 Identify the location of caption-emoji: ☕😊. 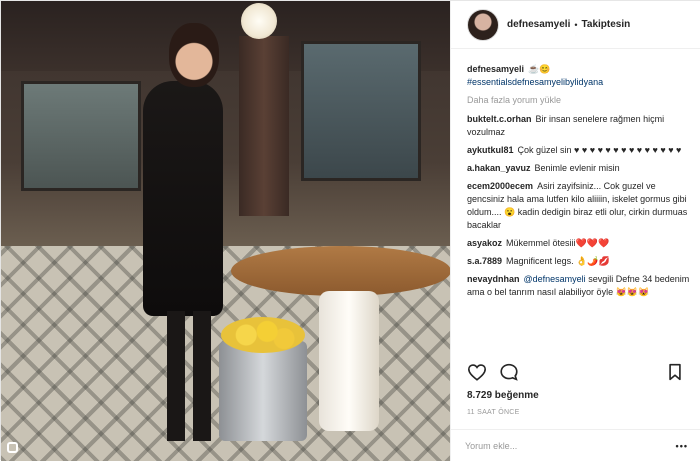
(539, 69).